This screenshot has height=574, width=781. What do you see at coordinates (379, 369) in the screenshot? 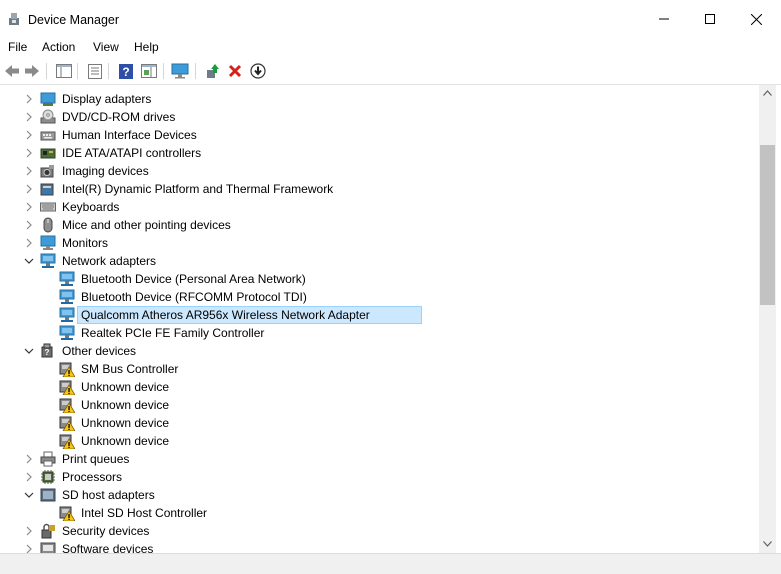
I see `tree-device-sm-bus-controller: SM Bus Controller` at bounding box center [379, 369].